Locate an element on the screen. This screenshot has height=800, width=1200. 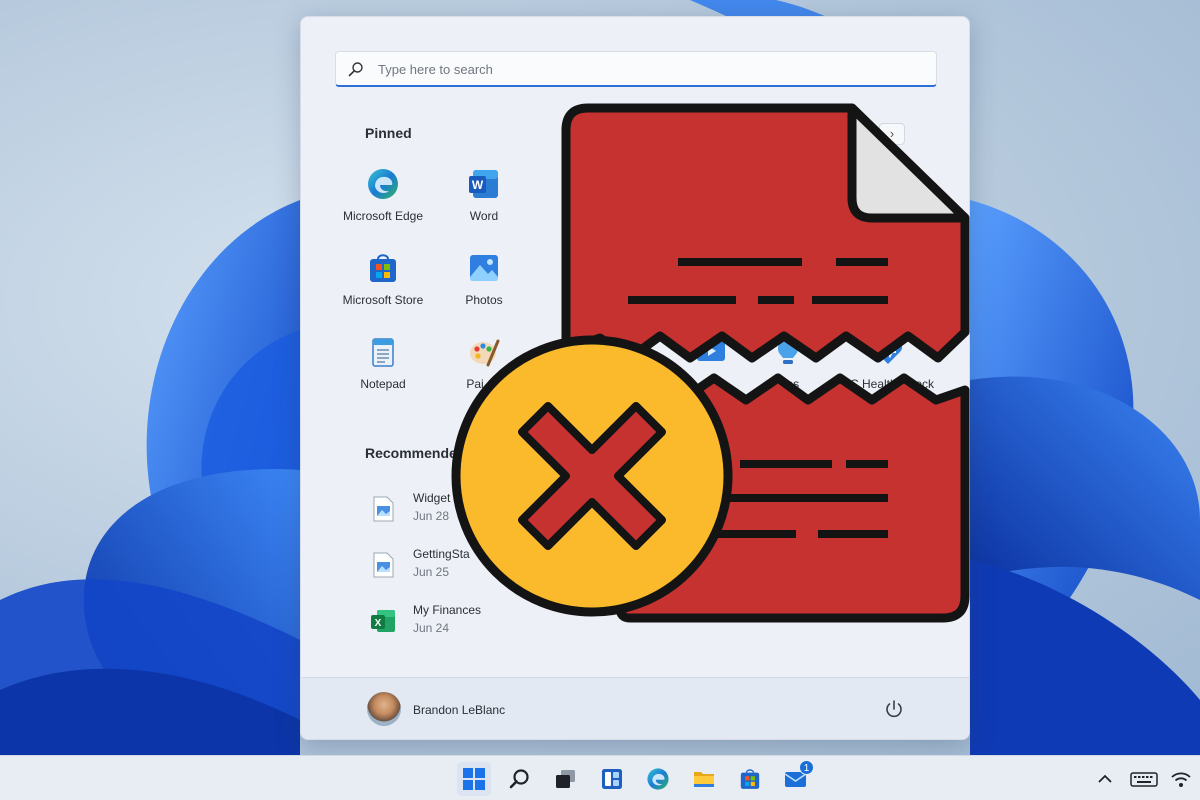
pinned-app-label: Notepad is located at coordinates (383, 384).